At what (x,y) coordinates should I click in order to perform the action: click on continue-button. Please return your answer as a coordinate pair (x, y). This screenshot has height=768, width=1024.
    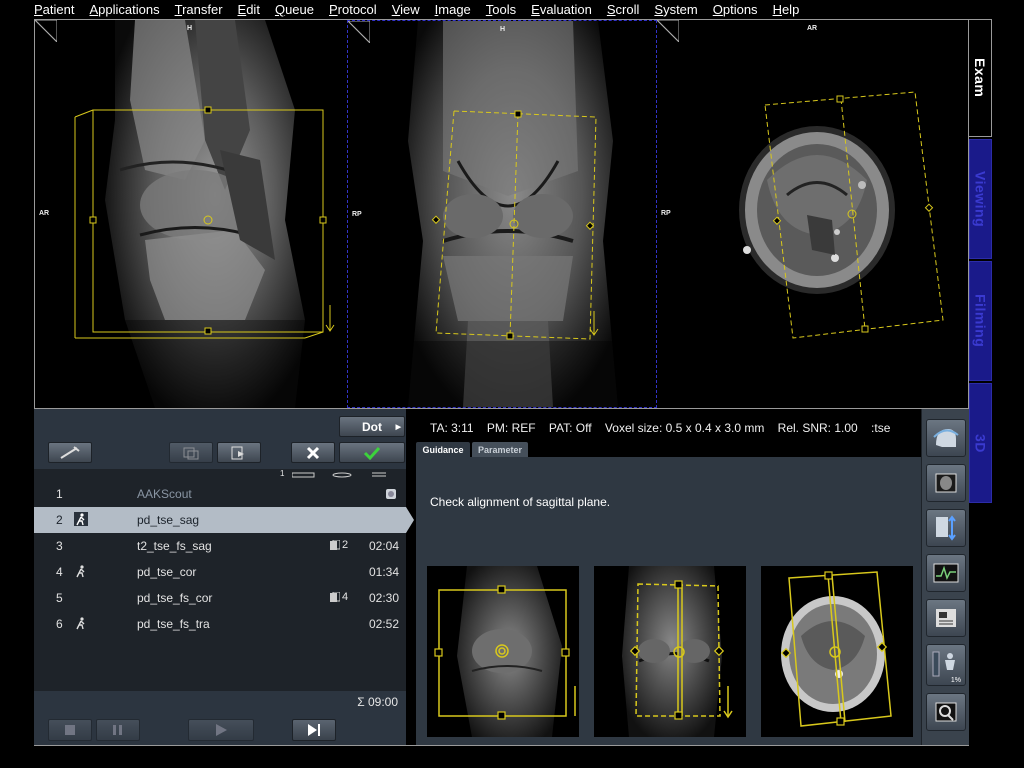
    Looking at the image, I should click on (221, 730).